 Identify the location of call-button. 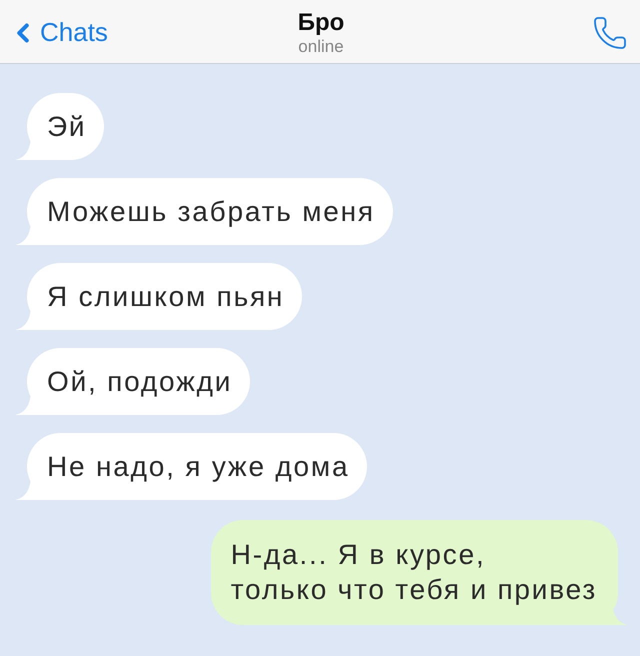
(610, 32).